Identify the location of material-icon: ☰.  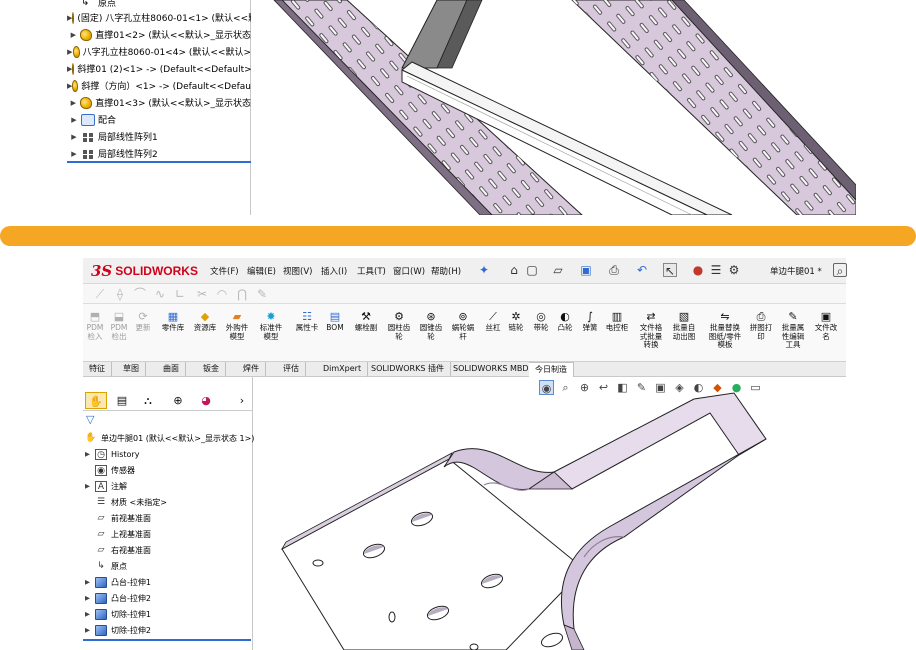
(101, 501).